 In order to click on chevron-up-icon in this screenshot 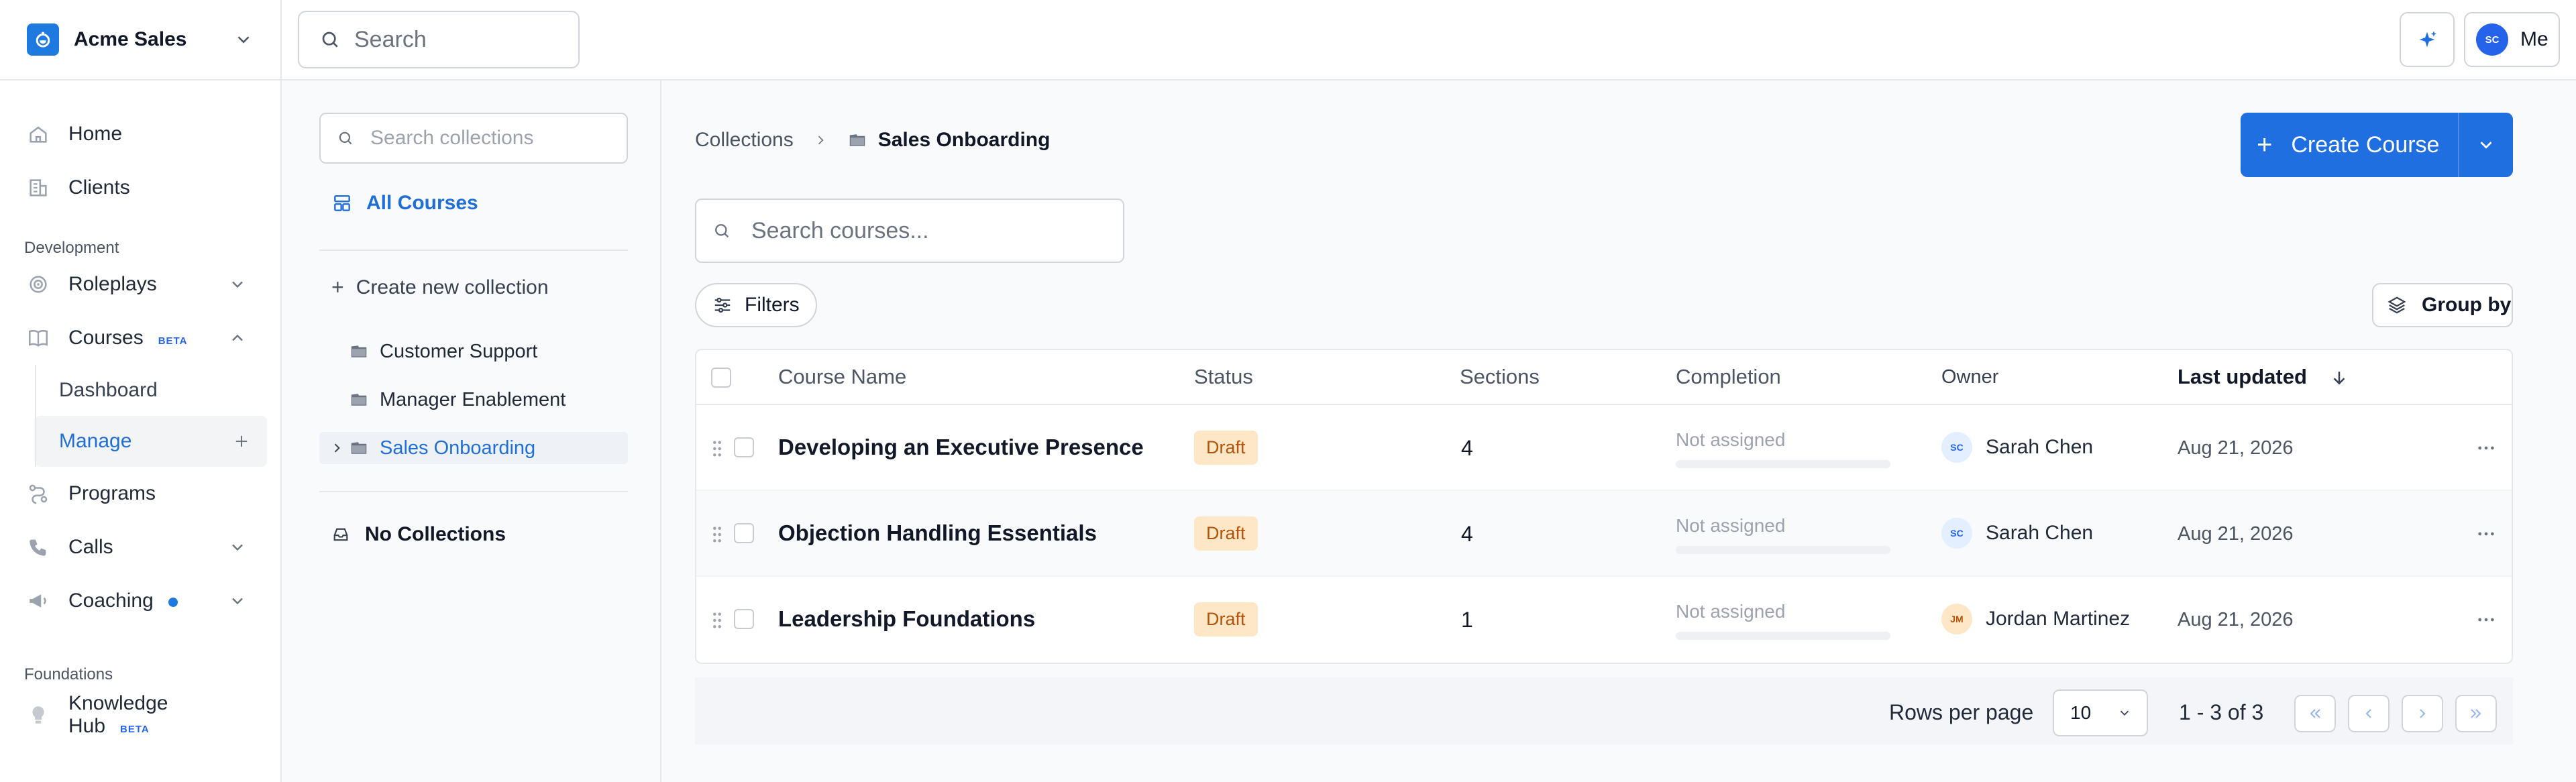, I will do `click(237, 338)`.